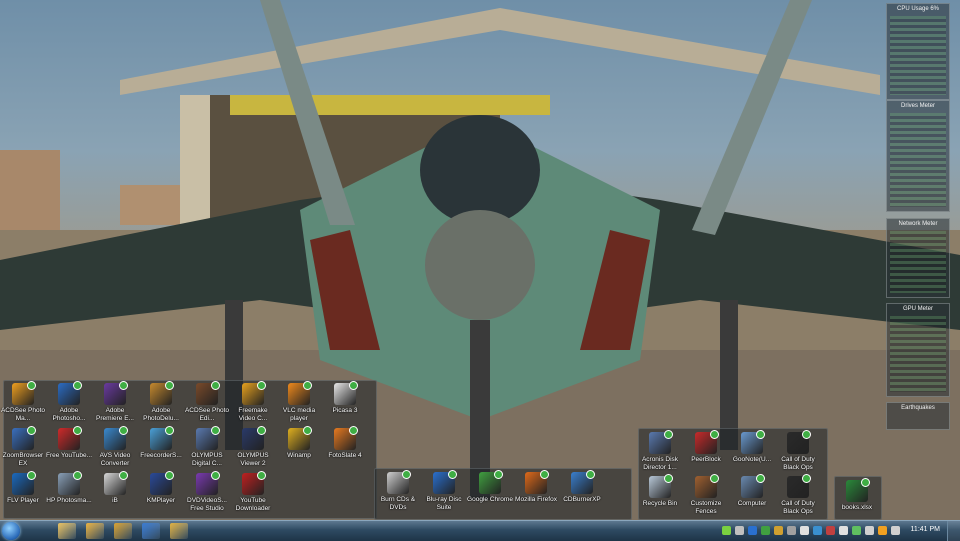 This screenshot has height=541, width=960. What do you see at coordinates (207, 504) in the screenshot?
I see `desktop-icon-label: DVDVideoS... Free Studio` at bounding box center [207, 504].